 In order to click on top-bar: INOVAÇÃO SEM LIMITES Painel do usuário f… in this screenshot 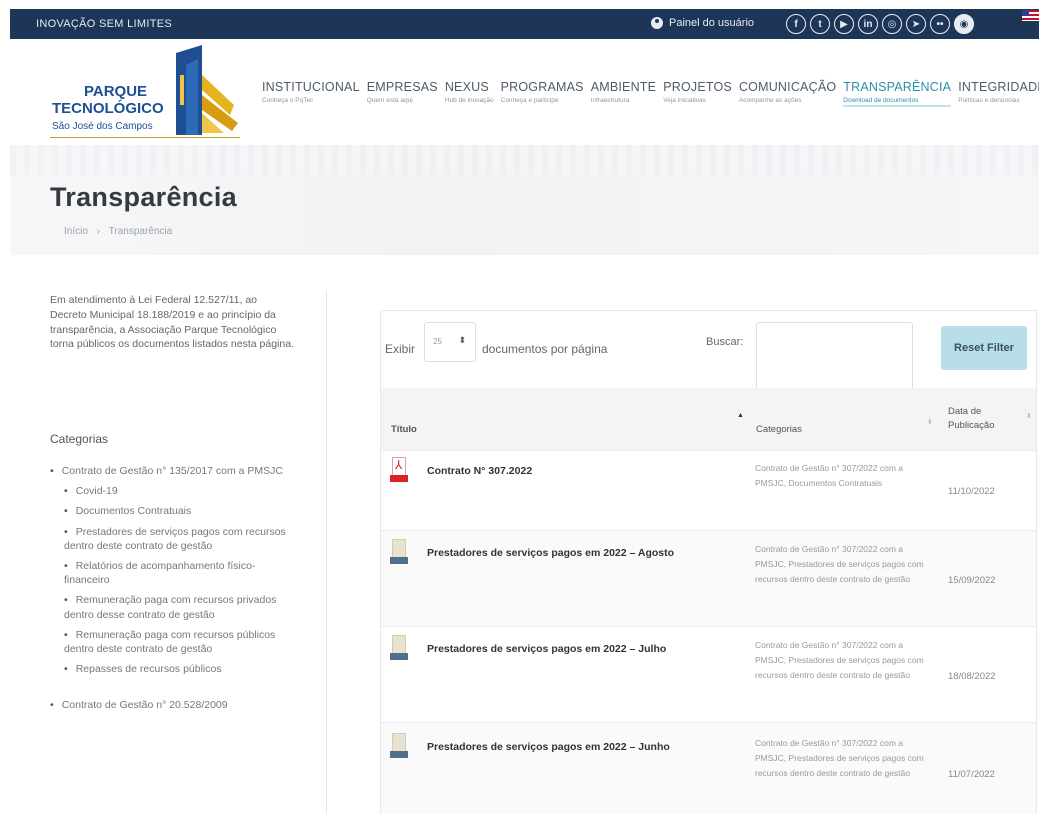, I will do `click(524, 24)`.